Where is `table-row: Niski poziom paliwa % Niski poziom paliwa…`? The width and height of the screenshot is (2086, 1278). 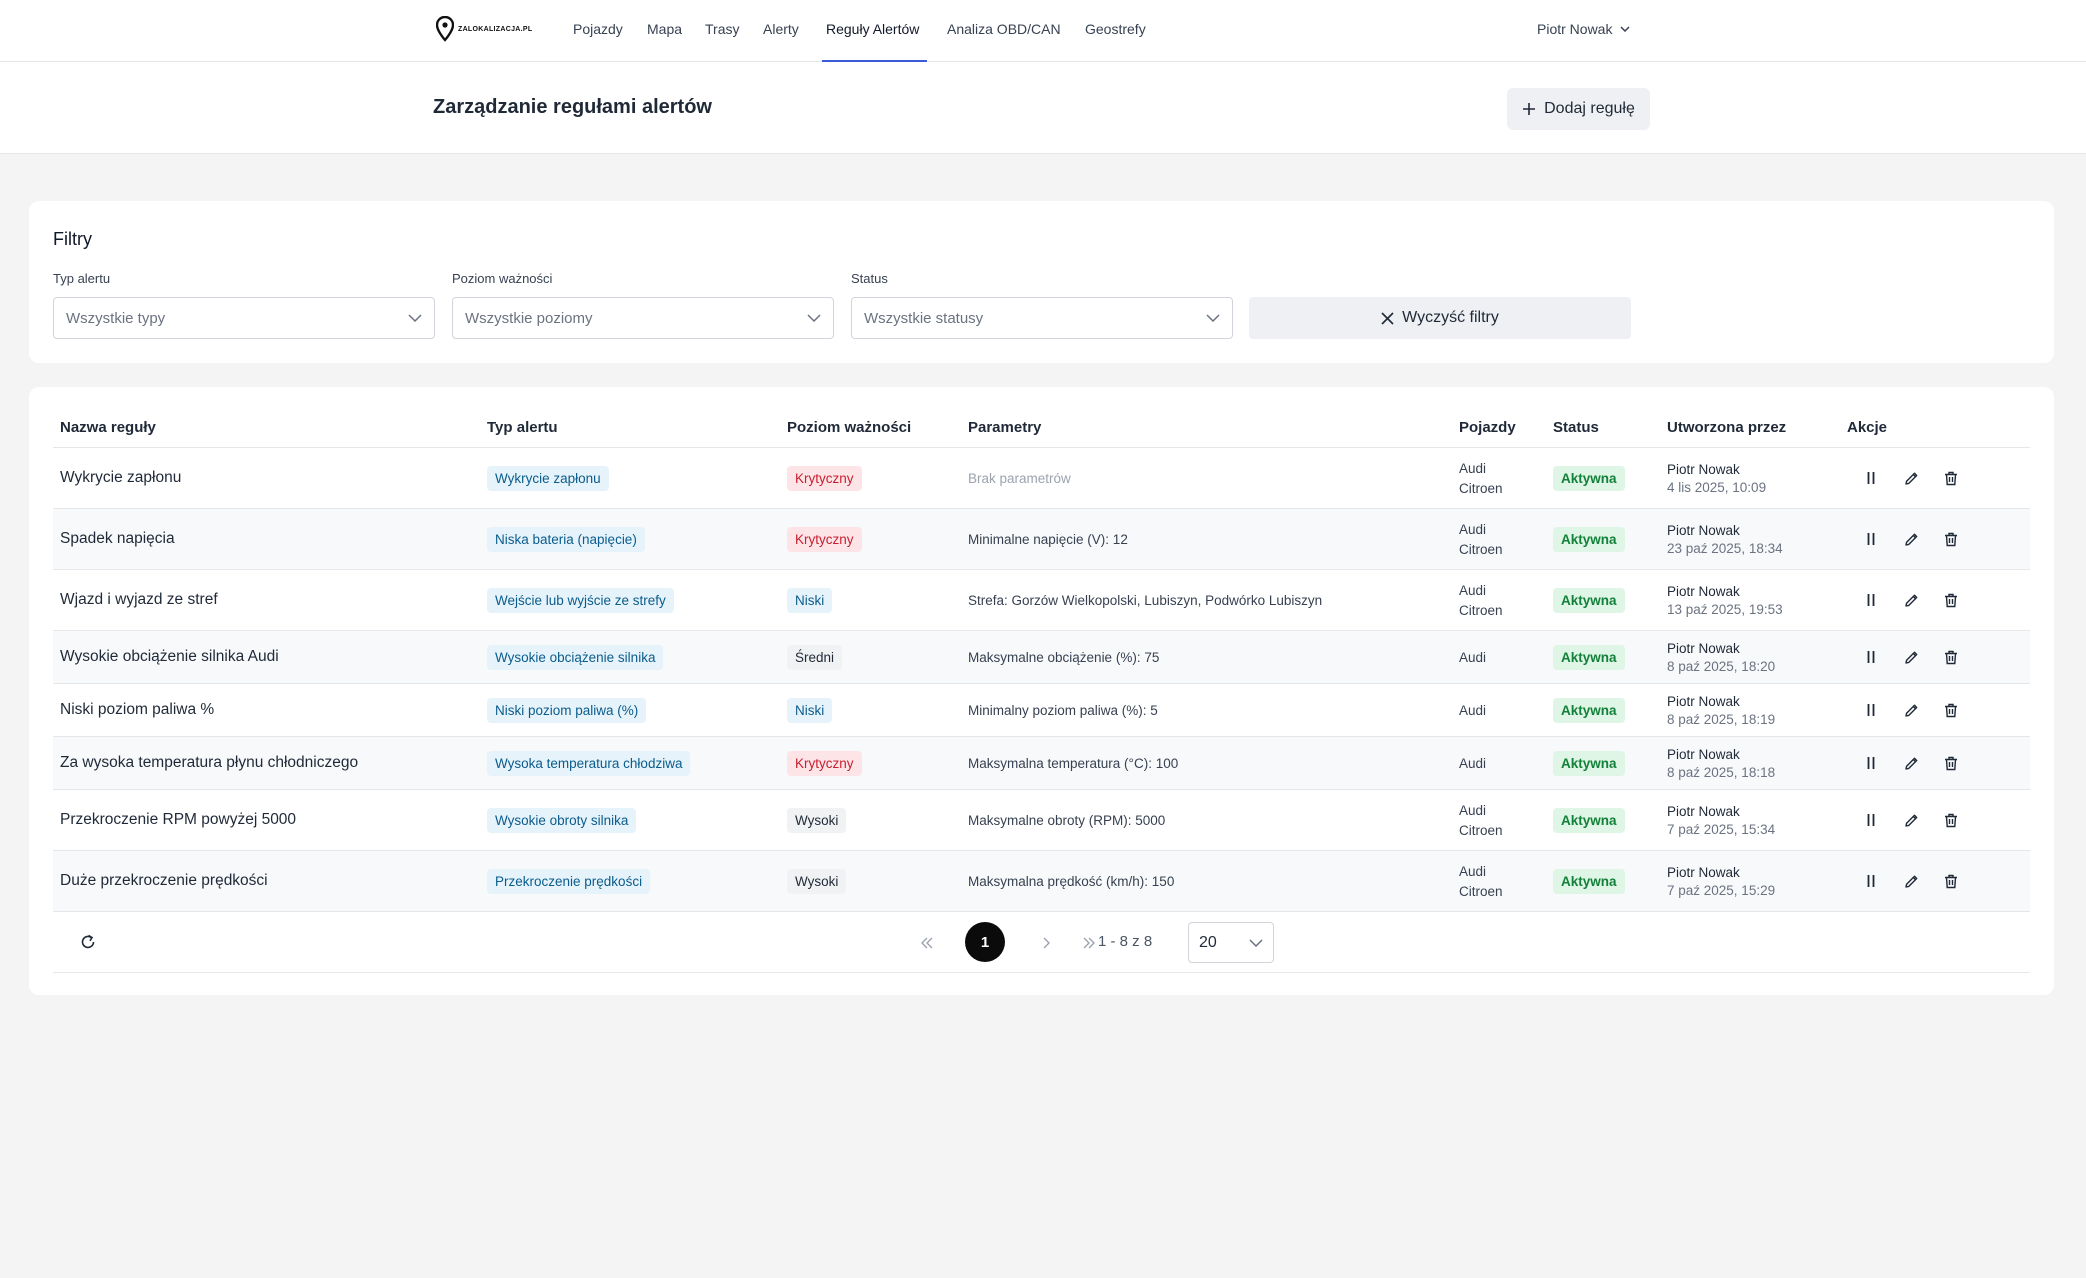 table-row: Niski poziom paliwa % Niski poziom paliwa… is located at coordinates (1041, 710).